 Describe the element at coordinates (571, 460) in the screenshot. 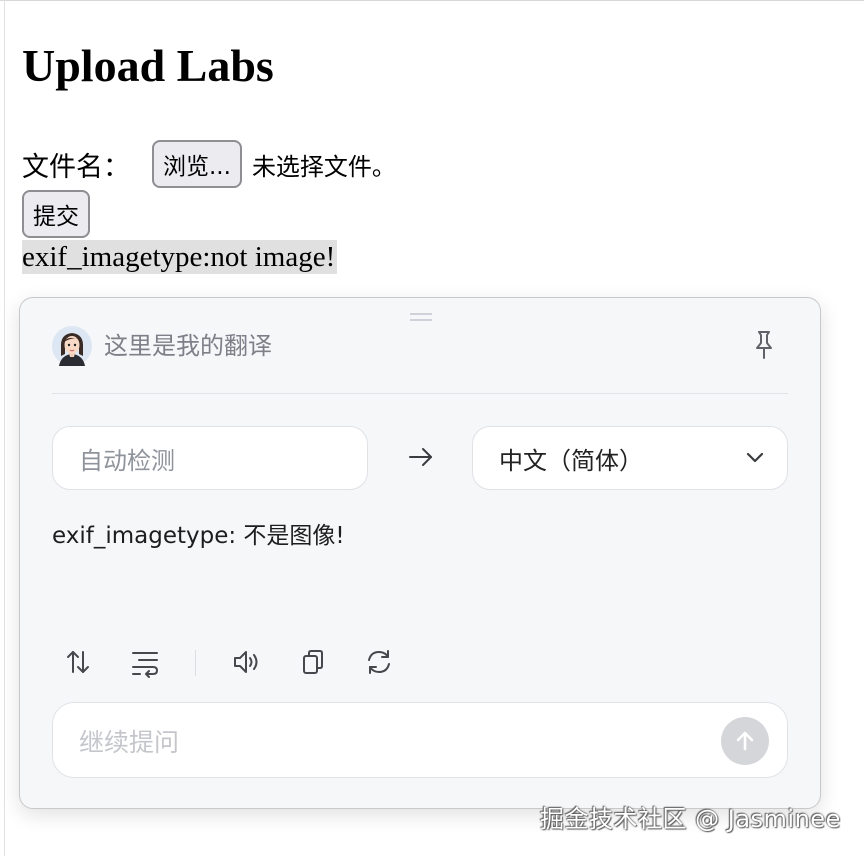

I see `target-language-label: 中文（简体）` at that location.